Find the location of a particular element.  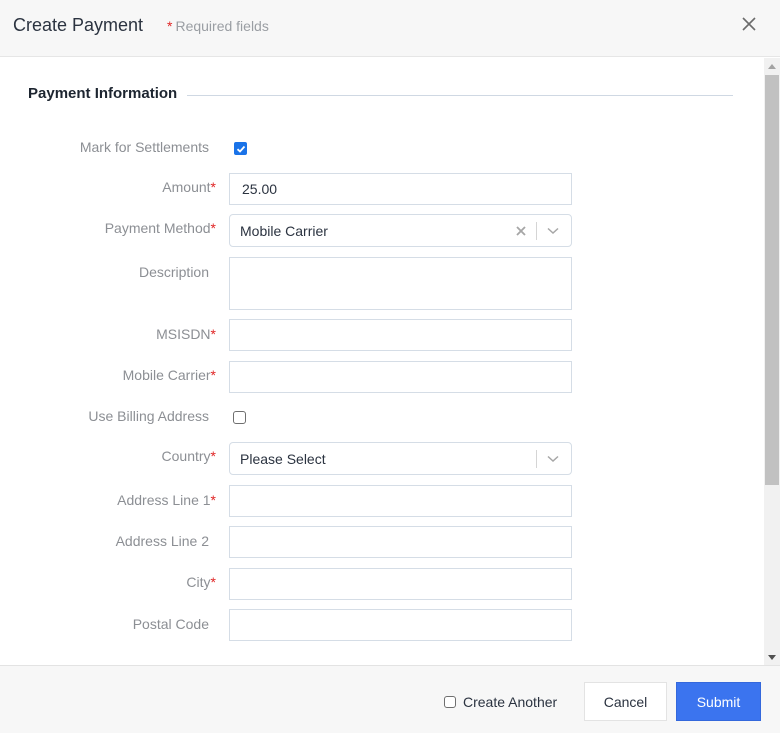

country-label-text: Country is located at coordinates (186, 456).